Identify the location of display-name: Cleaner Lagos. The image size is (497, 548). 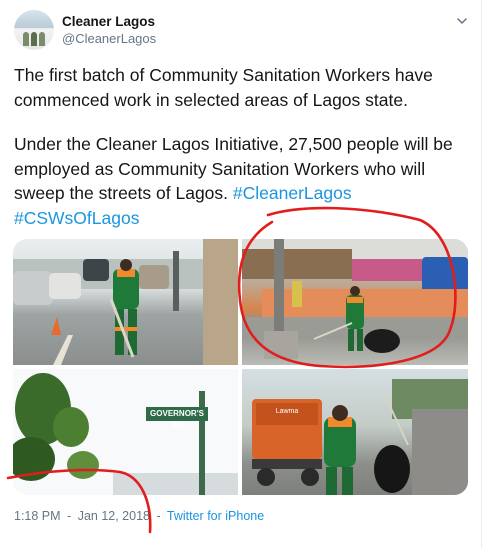
(109, 21).